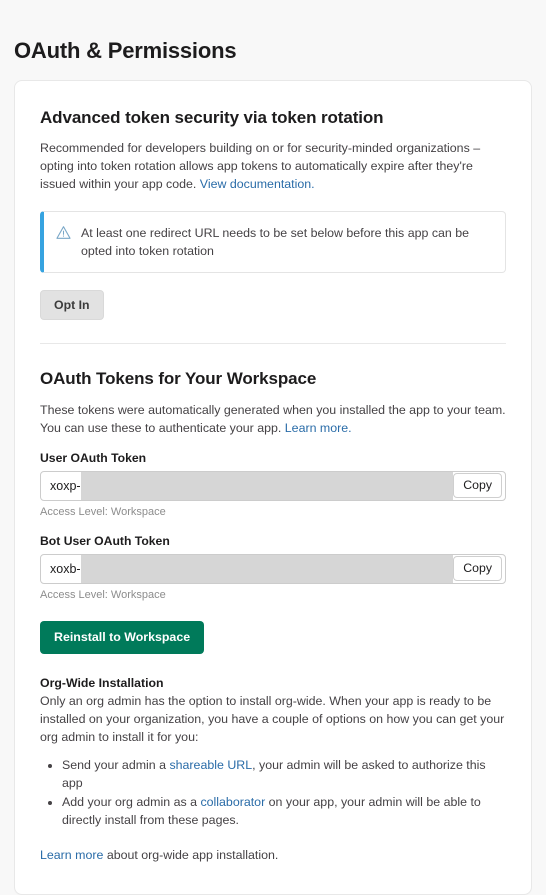 The image size is (546, 895). Describe the element at coordinates (131, 801) in the screenshot. I see `bullet-1-before: Add your org admin as a` at that location.